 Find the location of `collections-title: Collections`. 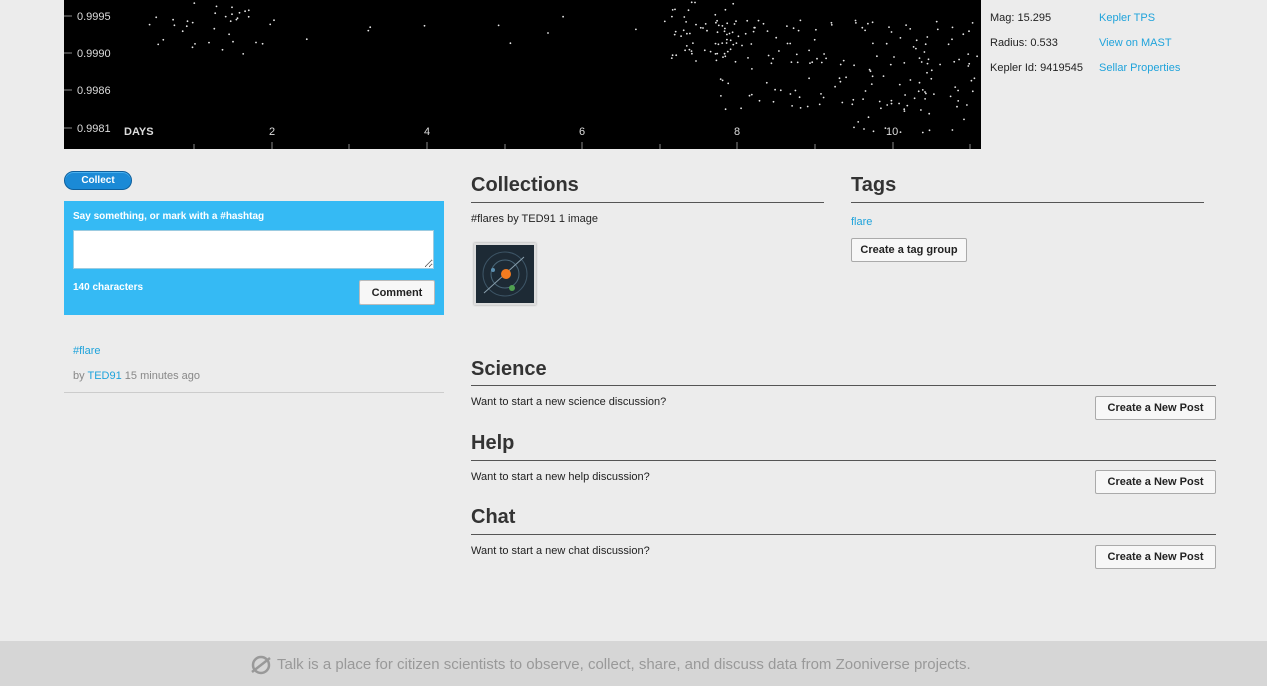

collections-title: Collections is located at coordinates (525, 185).